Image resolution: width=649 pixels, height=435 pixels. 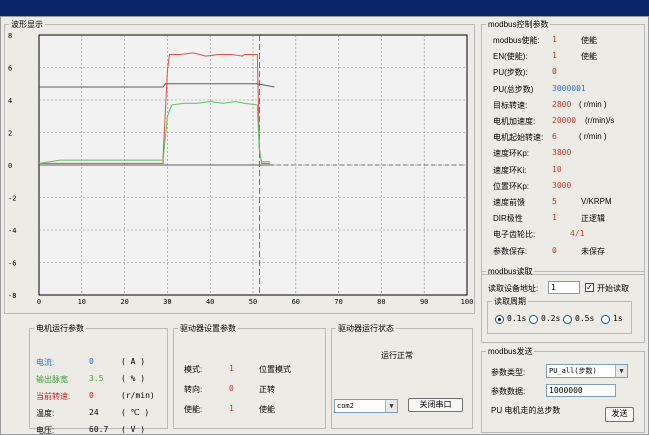 I want to click on modbus-param-label: 速度前馈, so click(x=509, y=202).